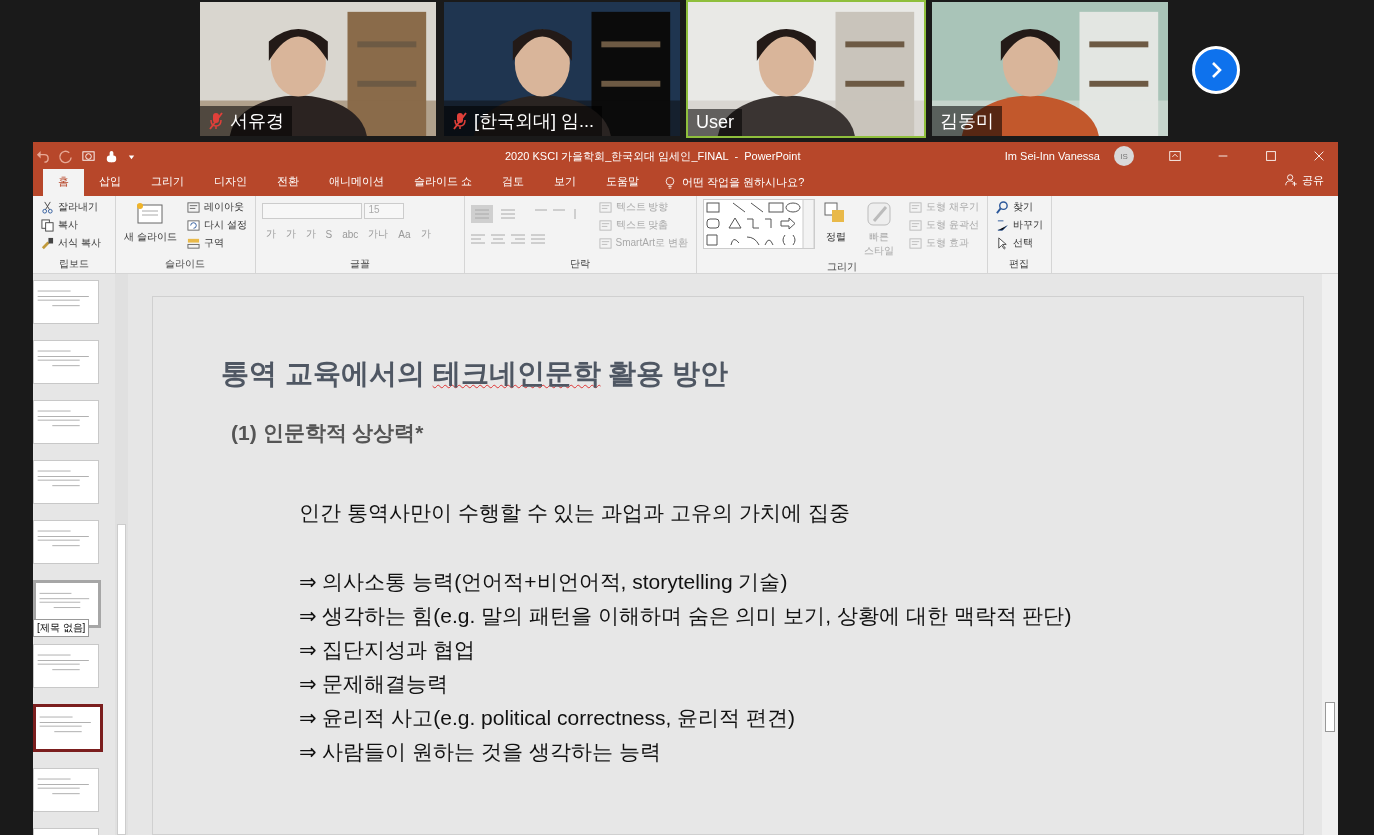  Describe the element at coordinates (374, 684) in the screenshot. I see `bullet-point: ⇒ 문제해결능력` at that location.